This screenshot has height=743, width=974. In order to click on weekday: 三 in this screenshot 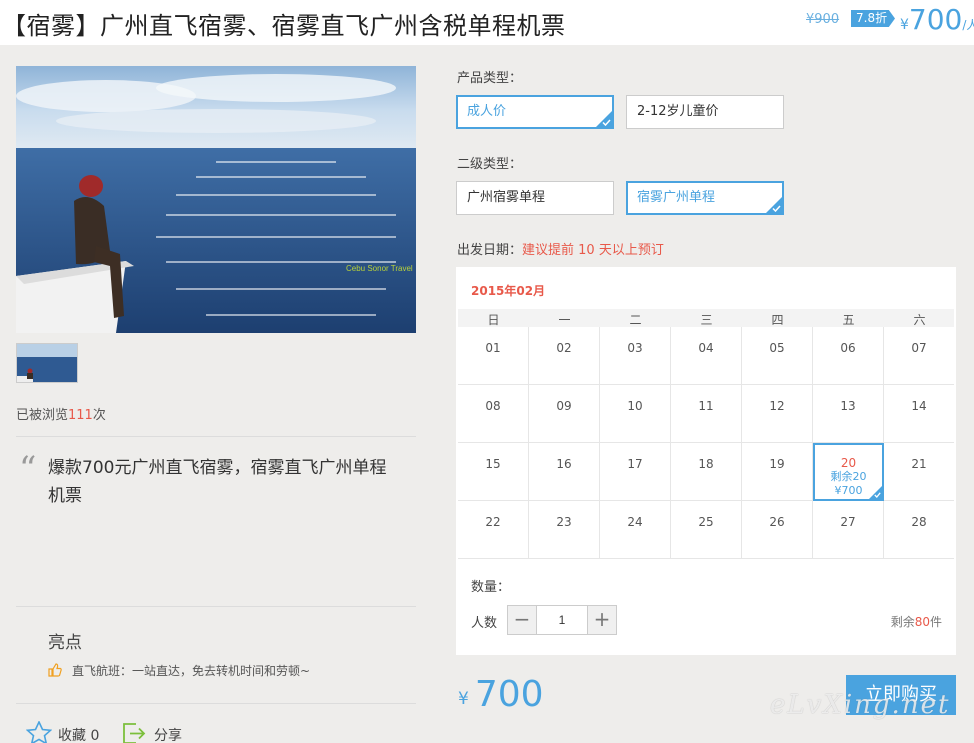, I will do `click(706, 320)`.